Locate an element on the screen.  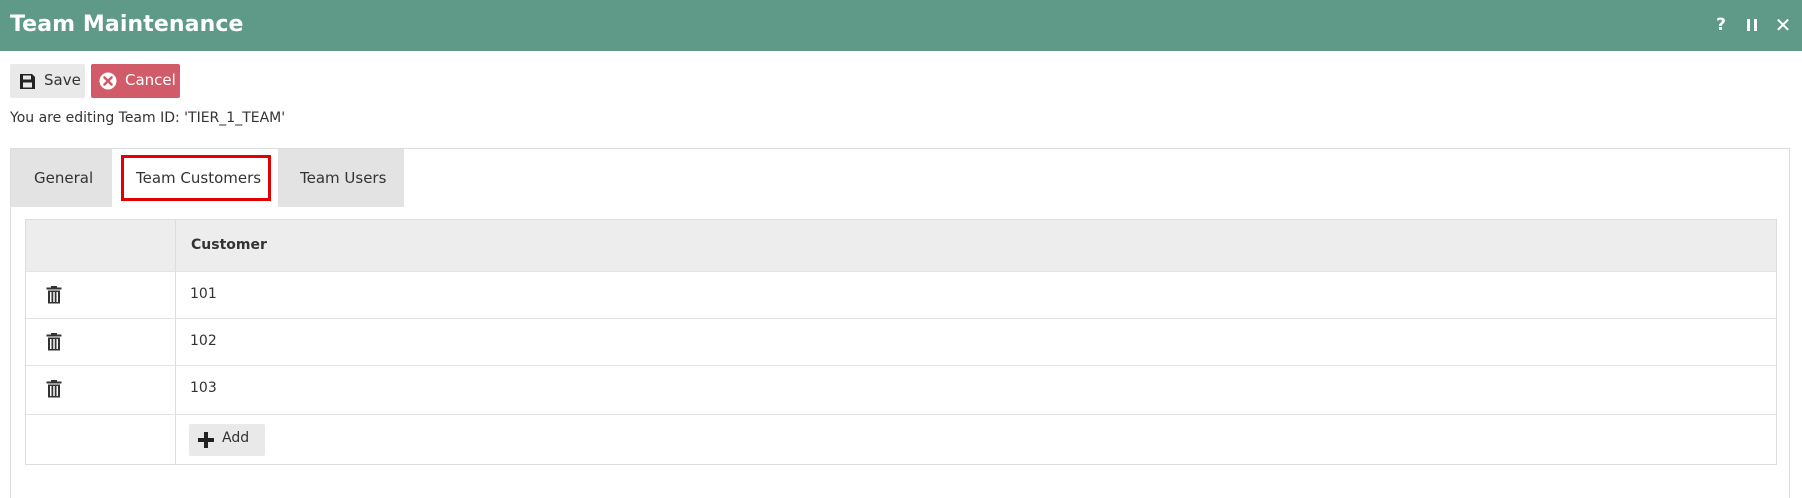
help-button: ? is located at coordinates (1721, 25).